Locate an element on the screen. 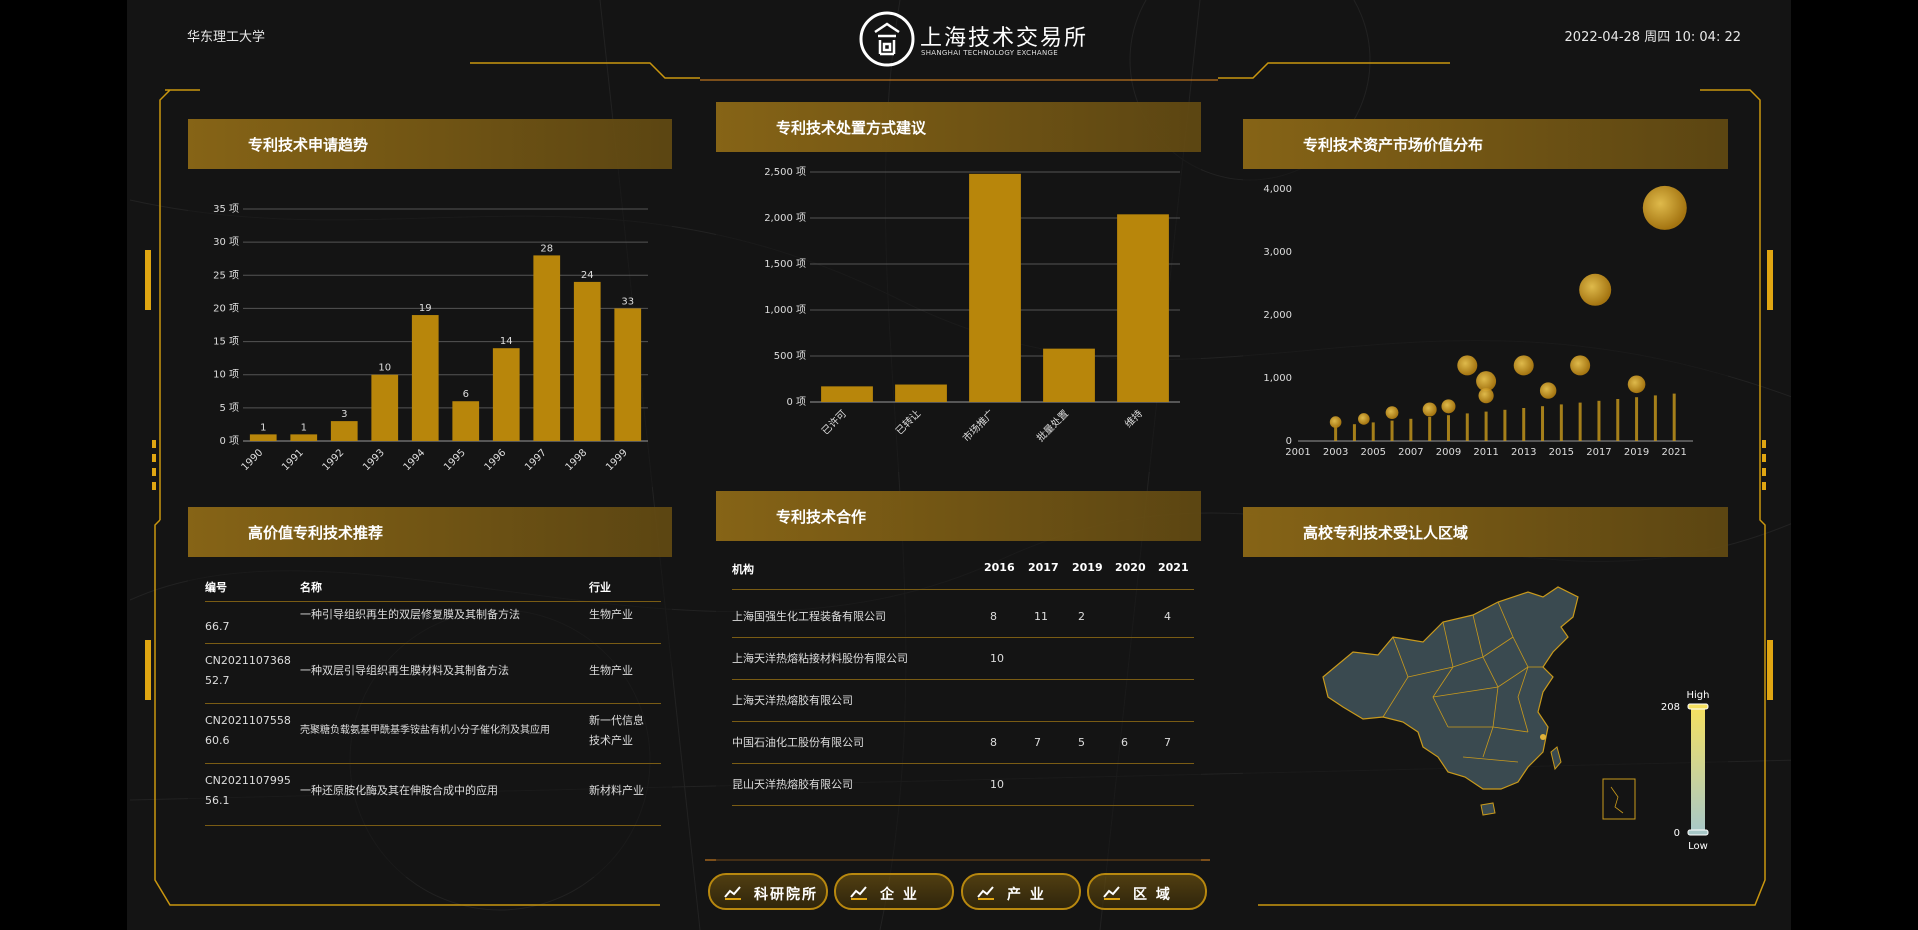  nav-button-region: 区 域 is located at coordinates (1147, 891).